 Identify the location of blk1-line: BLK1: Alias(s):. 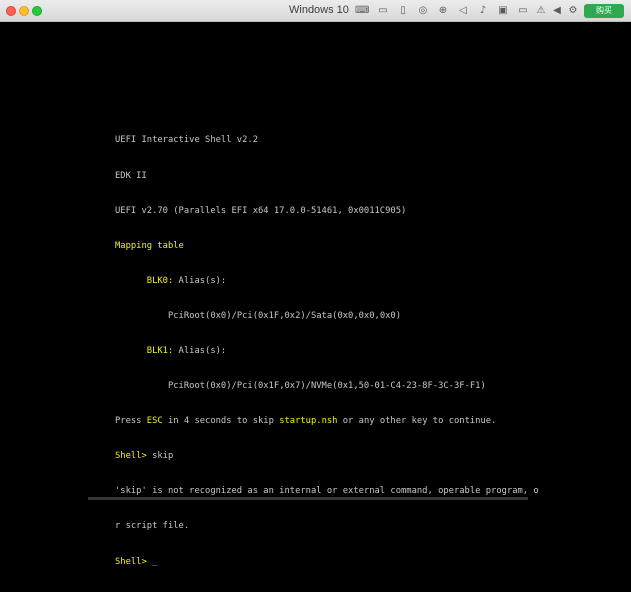
(327, 352).